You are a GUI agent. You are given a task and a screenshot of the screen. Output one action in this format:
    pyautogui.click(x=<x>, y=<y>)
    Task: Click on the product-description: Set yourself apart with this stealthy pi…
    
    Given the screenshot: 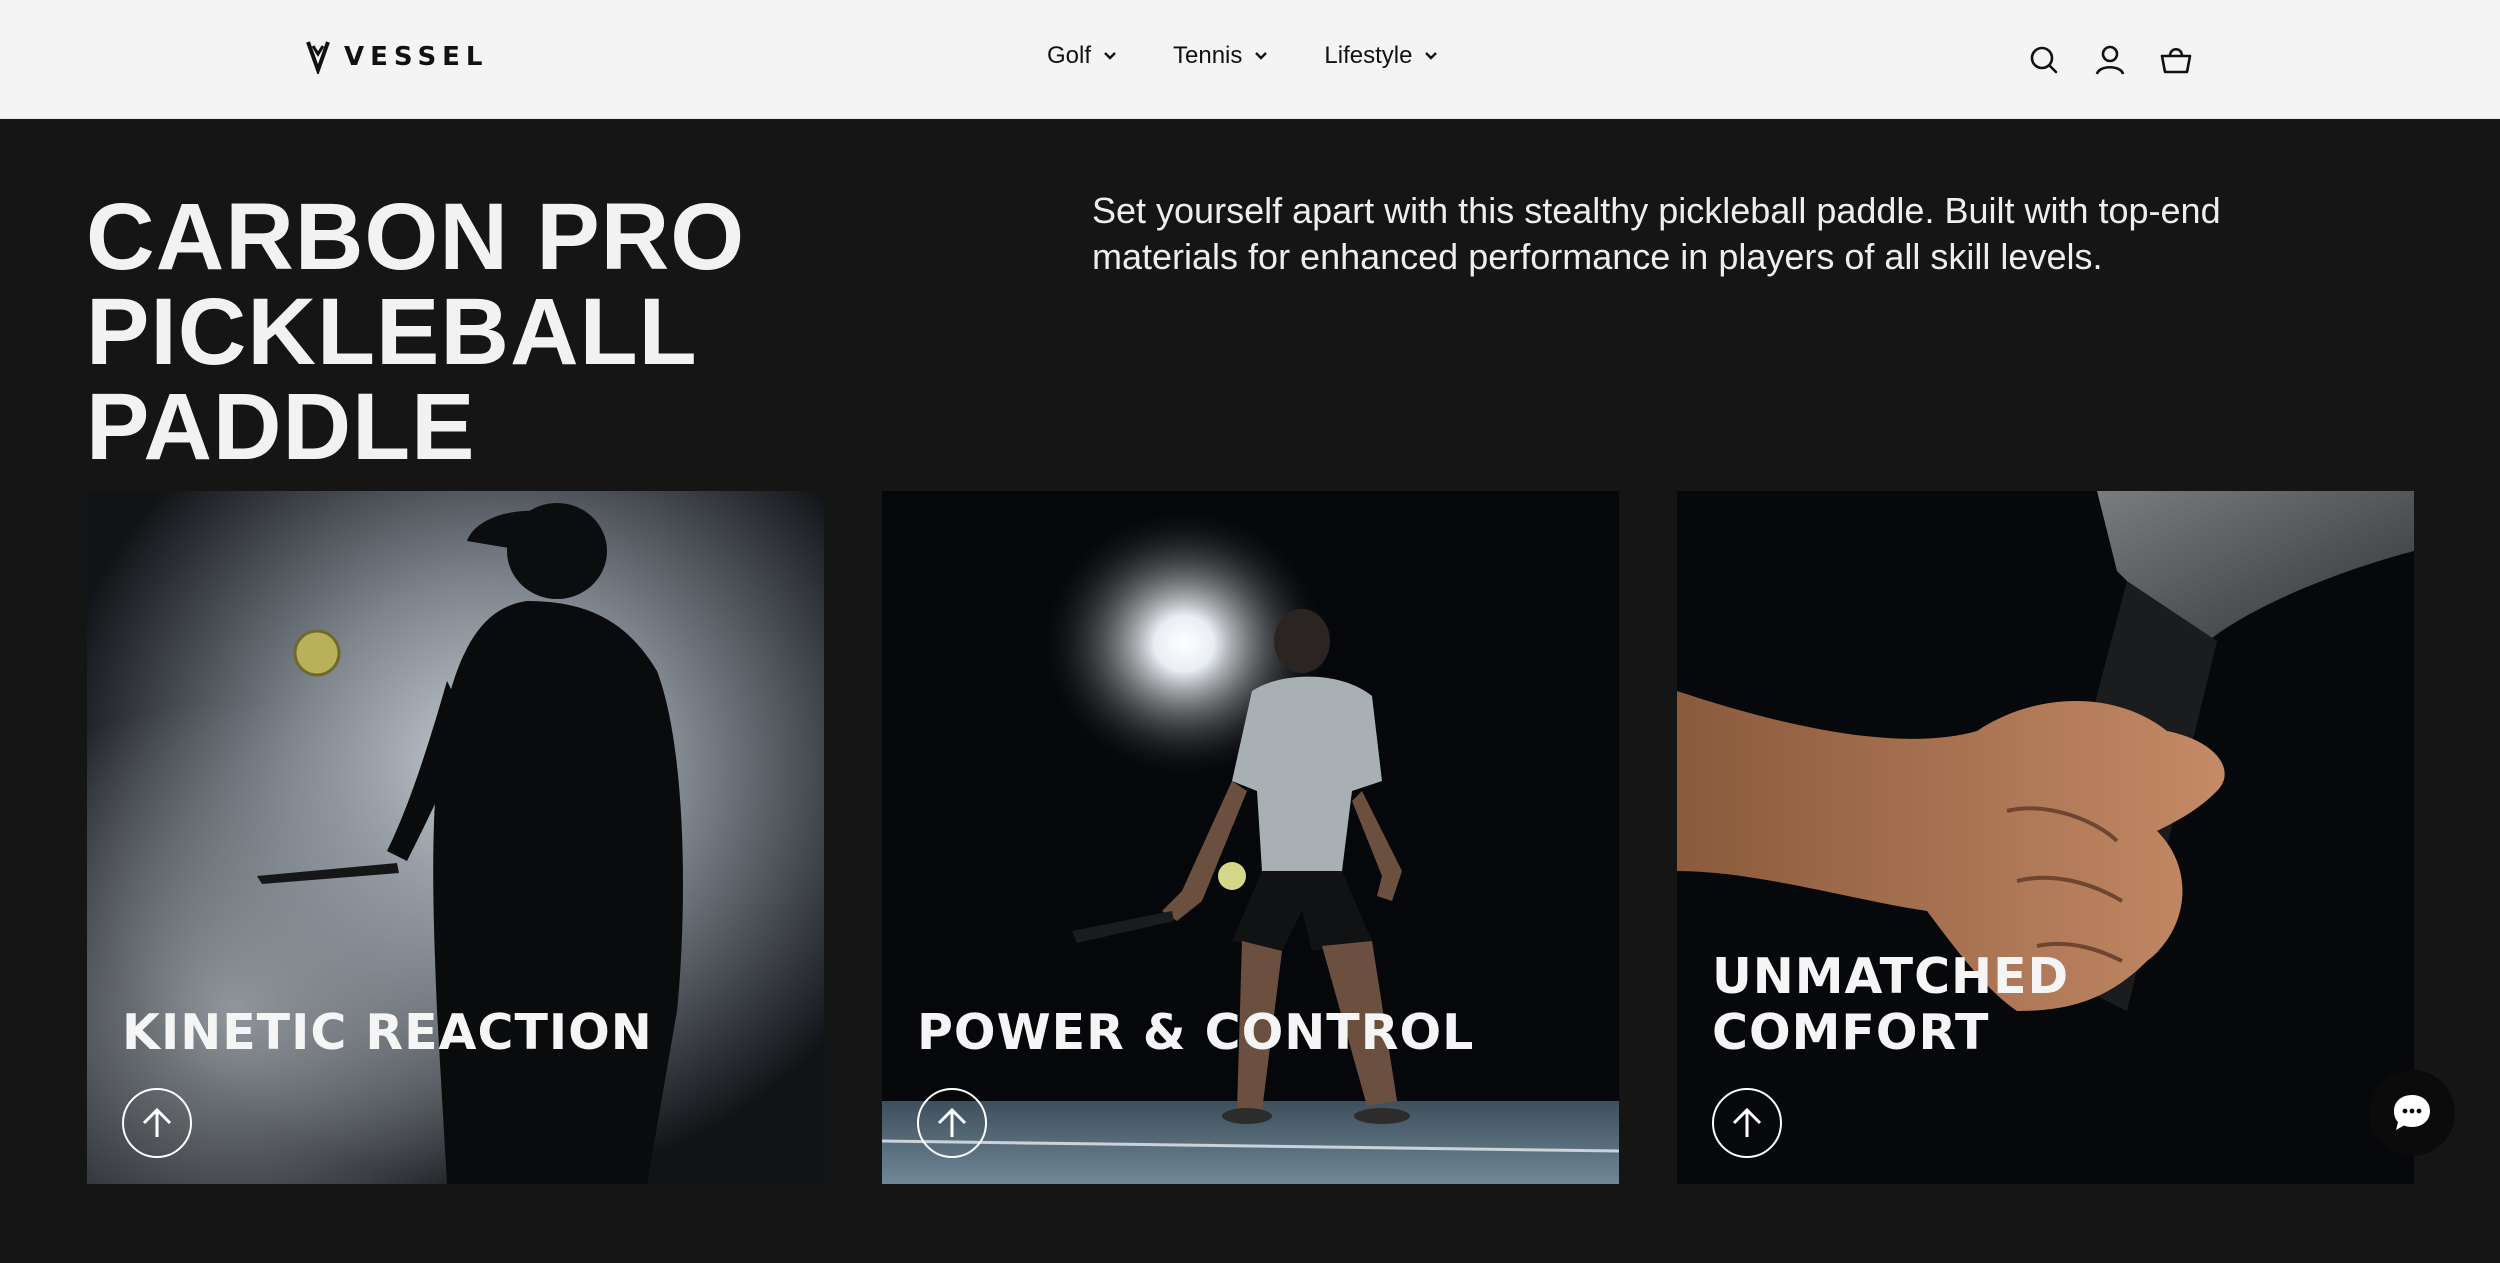 What is the action you would take?
    pyautogui.click(x=1656, y=233)
    